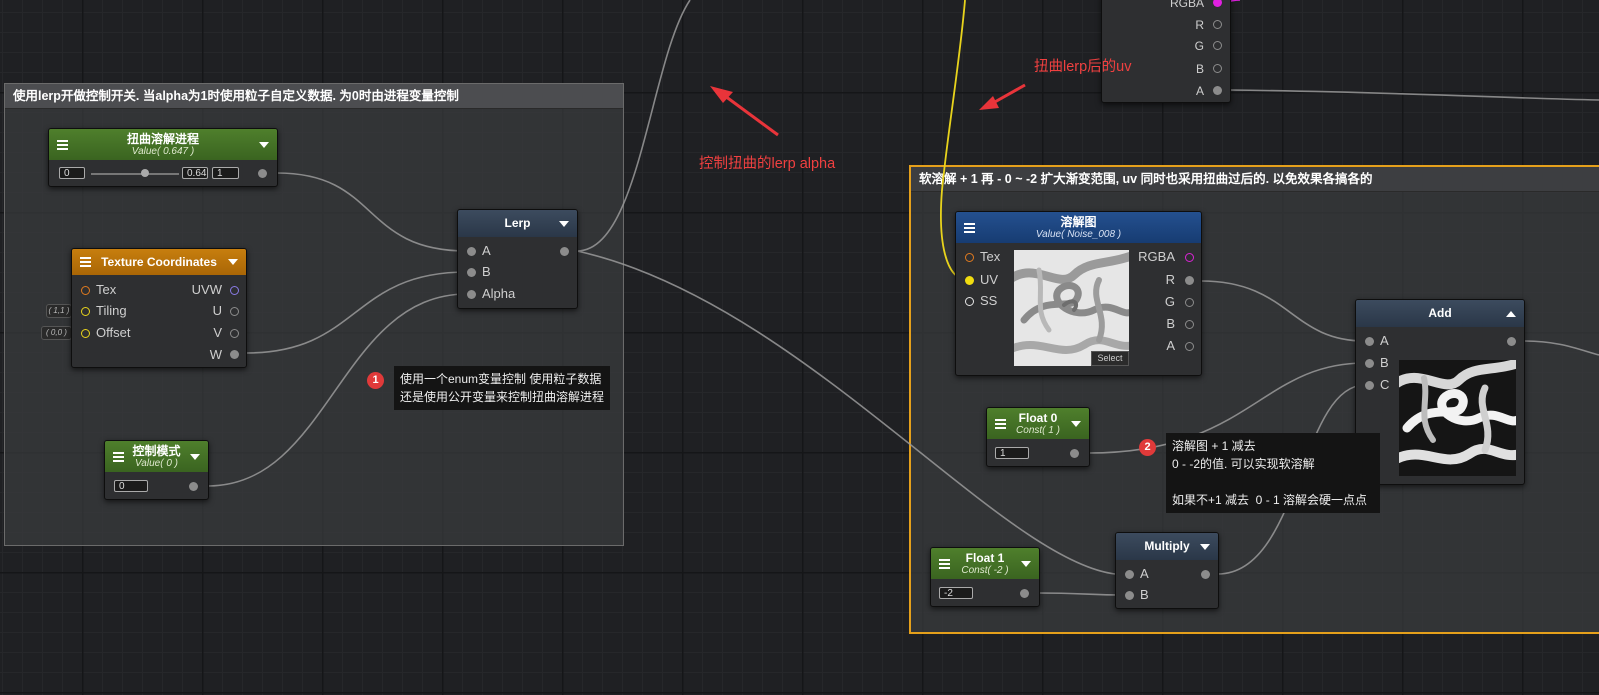 This screenshot has width=1599, height=695. Describe the element at coordinates (1147, 447) in the screenshot. I see `note-2-badge: 2` at that location.